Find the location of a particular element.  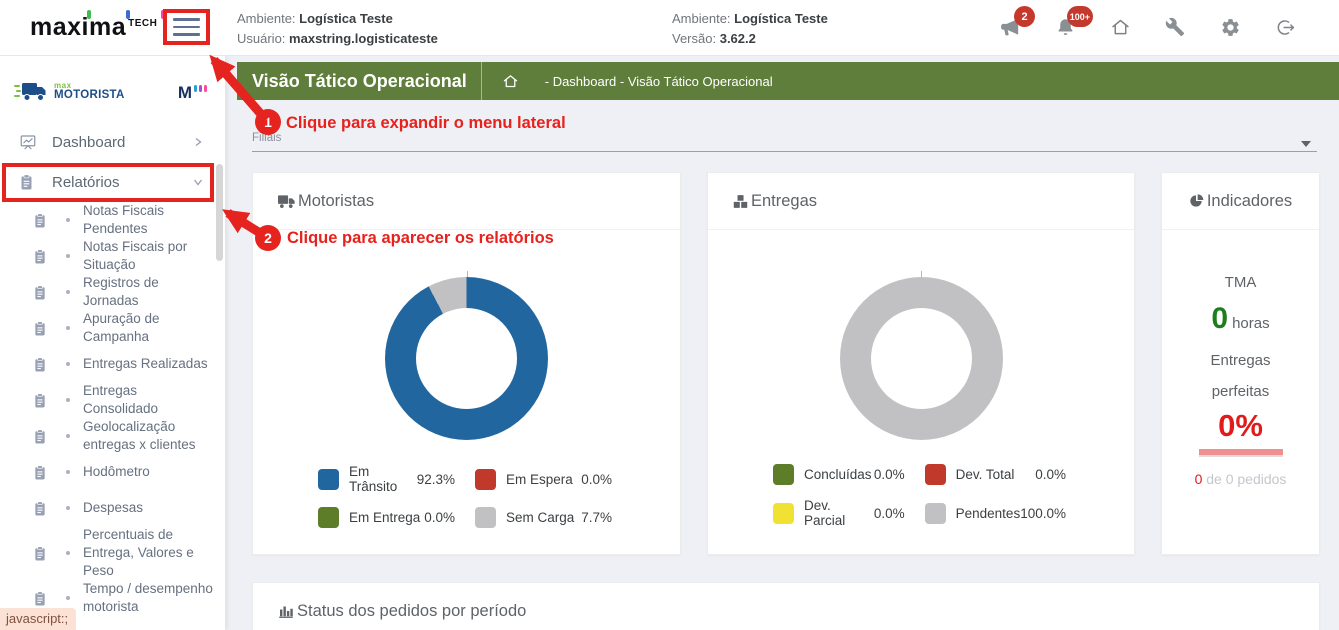

submenu-item-hodometro: Hodômetro is located at coordinates (112, 472).